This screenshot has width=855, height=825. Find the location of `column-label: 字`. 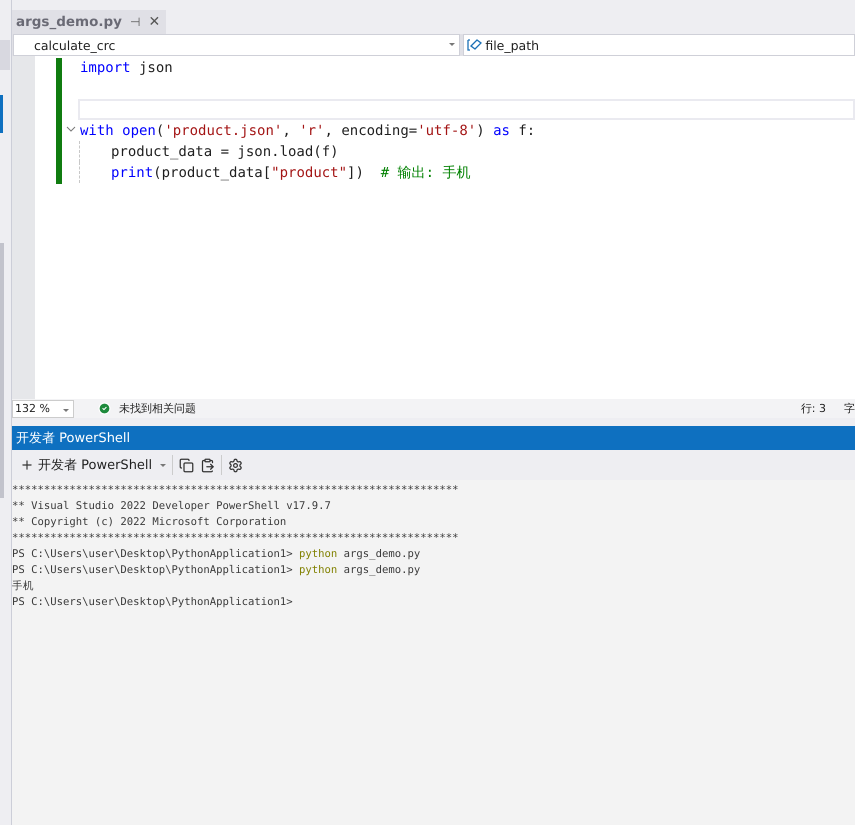

column-label: 字 is located at coordinates (849, 408).